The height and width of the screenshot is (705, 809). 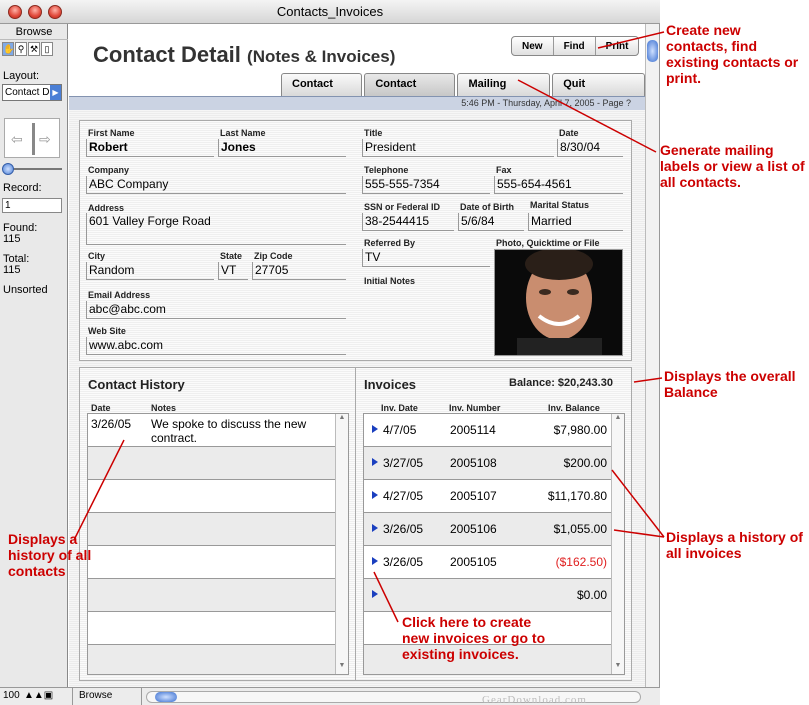 What do you see at coordinates (617, 544) in the screenshot?
I see `invoices-scrollbar: ▲ ▼` at bounding box center [617, 544].